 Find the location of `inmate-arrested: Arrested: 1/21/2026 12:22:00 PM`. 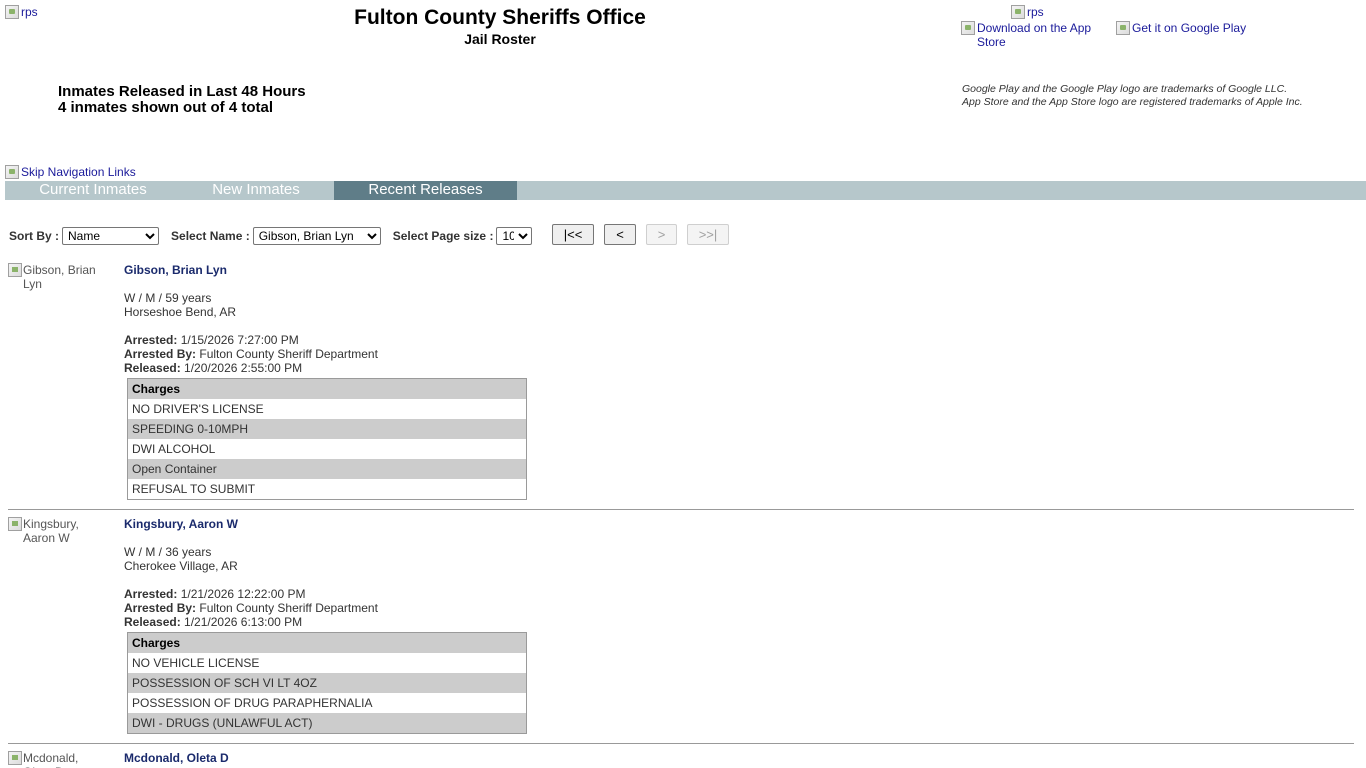

inmate-arrested: Arrested: 1/21/2026 12:22:00 PM is located at coordinates (251, 594).